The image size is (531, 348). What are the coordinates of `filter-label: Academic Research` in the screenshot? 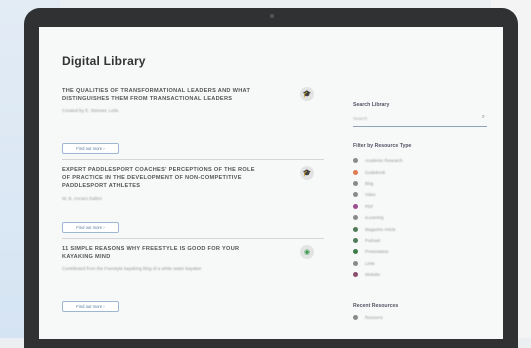 It's located at (384, 161).